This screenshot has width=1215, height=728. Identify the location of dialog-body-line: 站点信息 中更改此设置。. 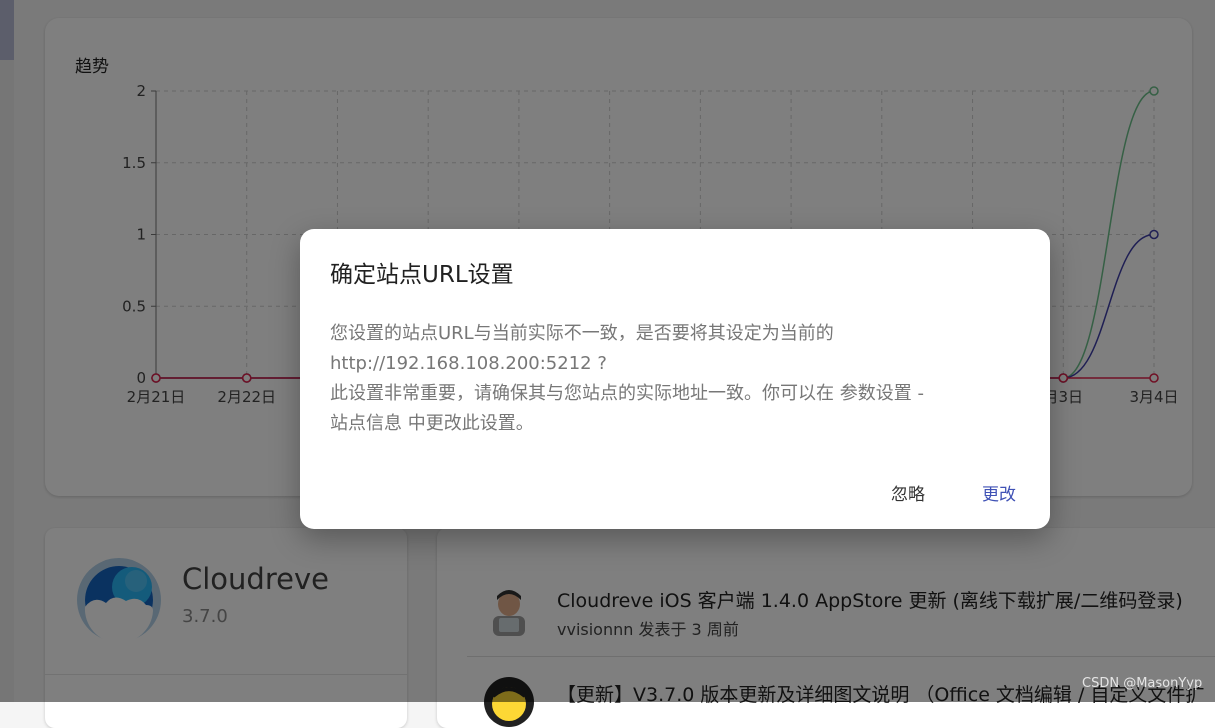
(432, 423).